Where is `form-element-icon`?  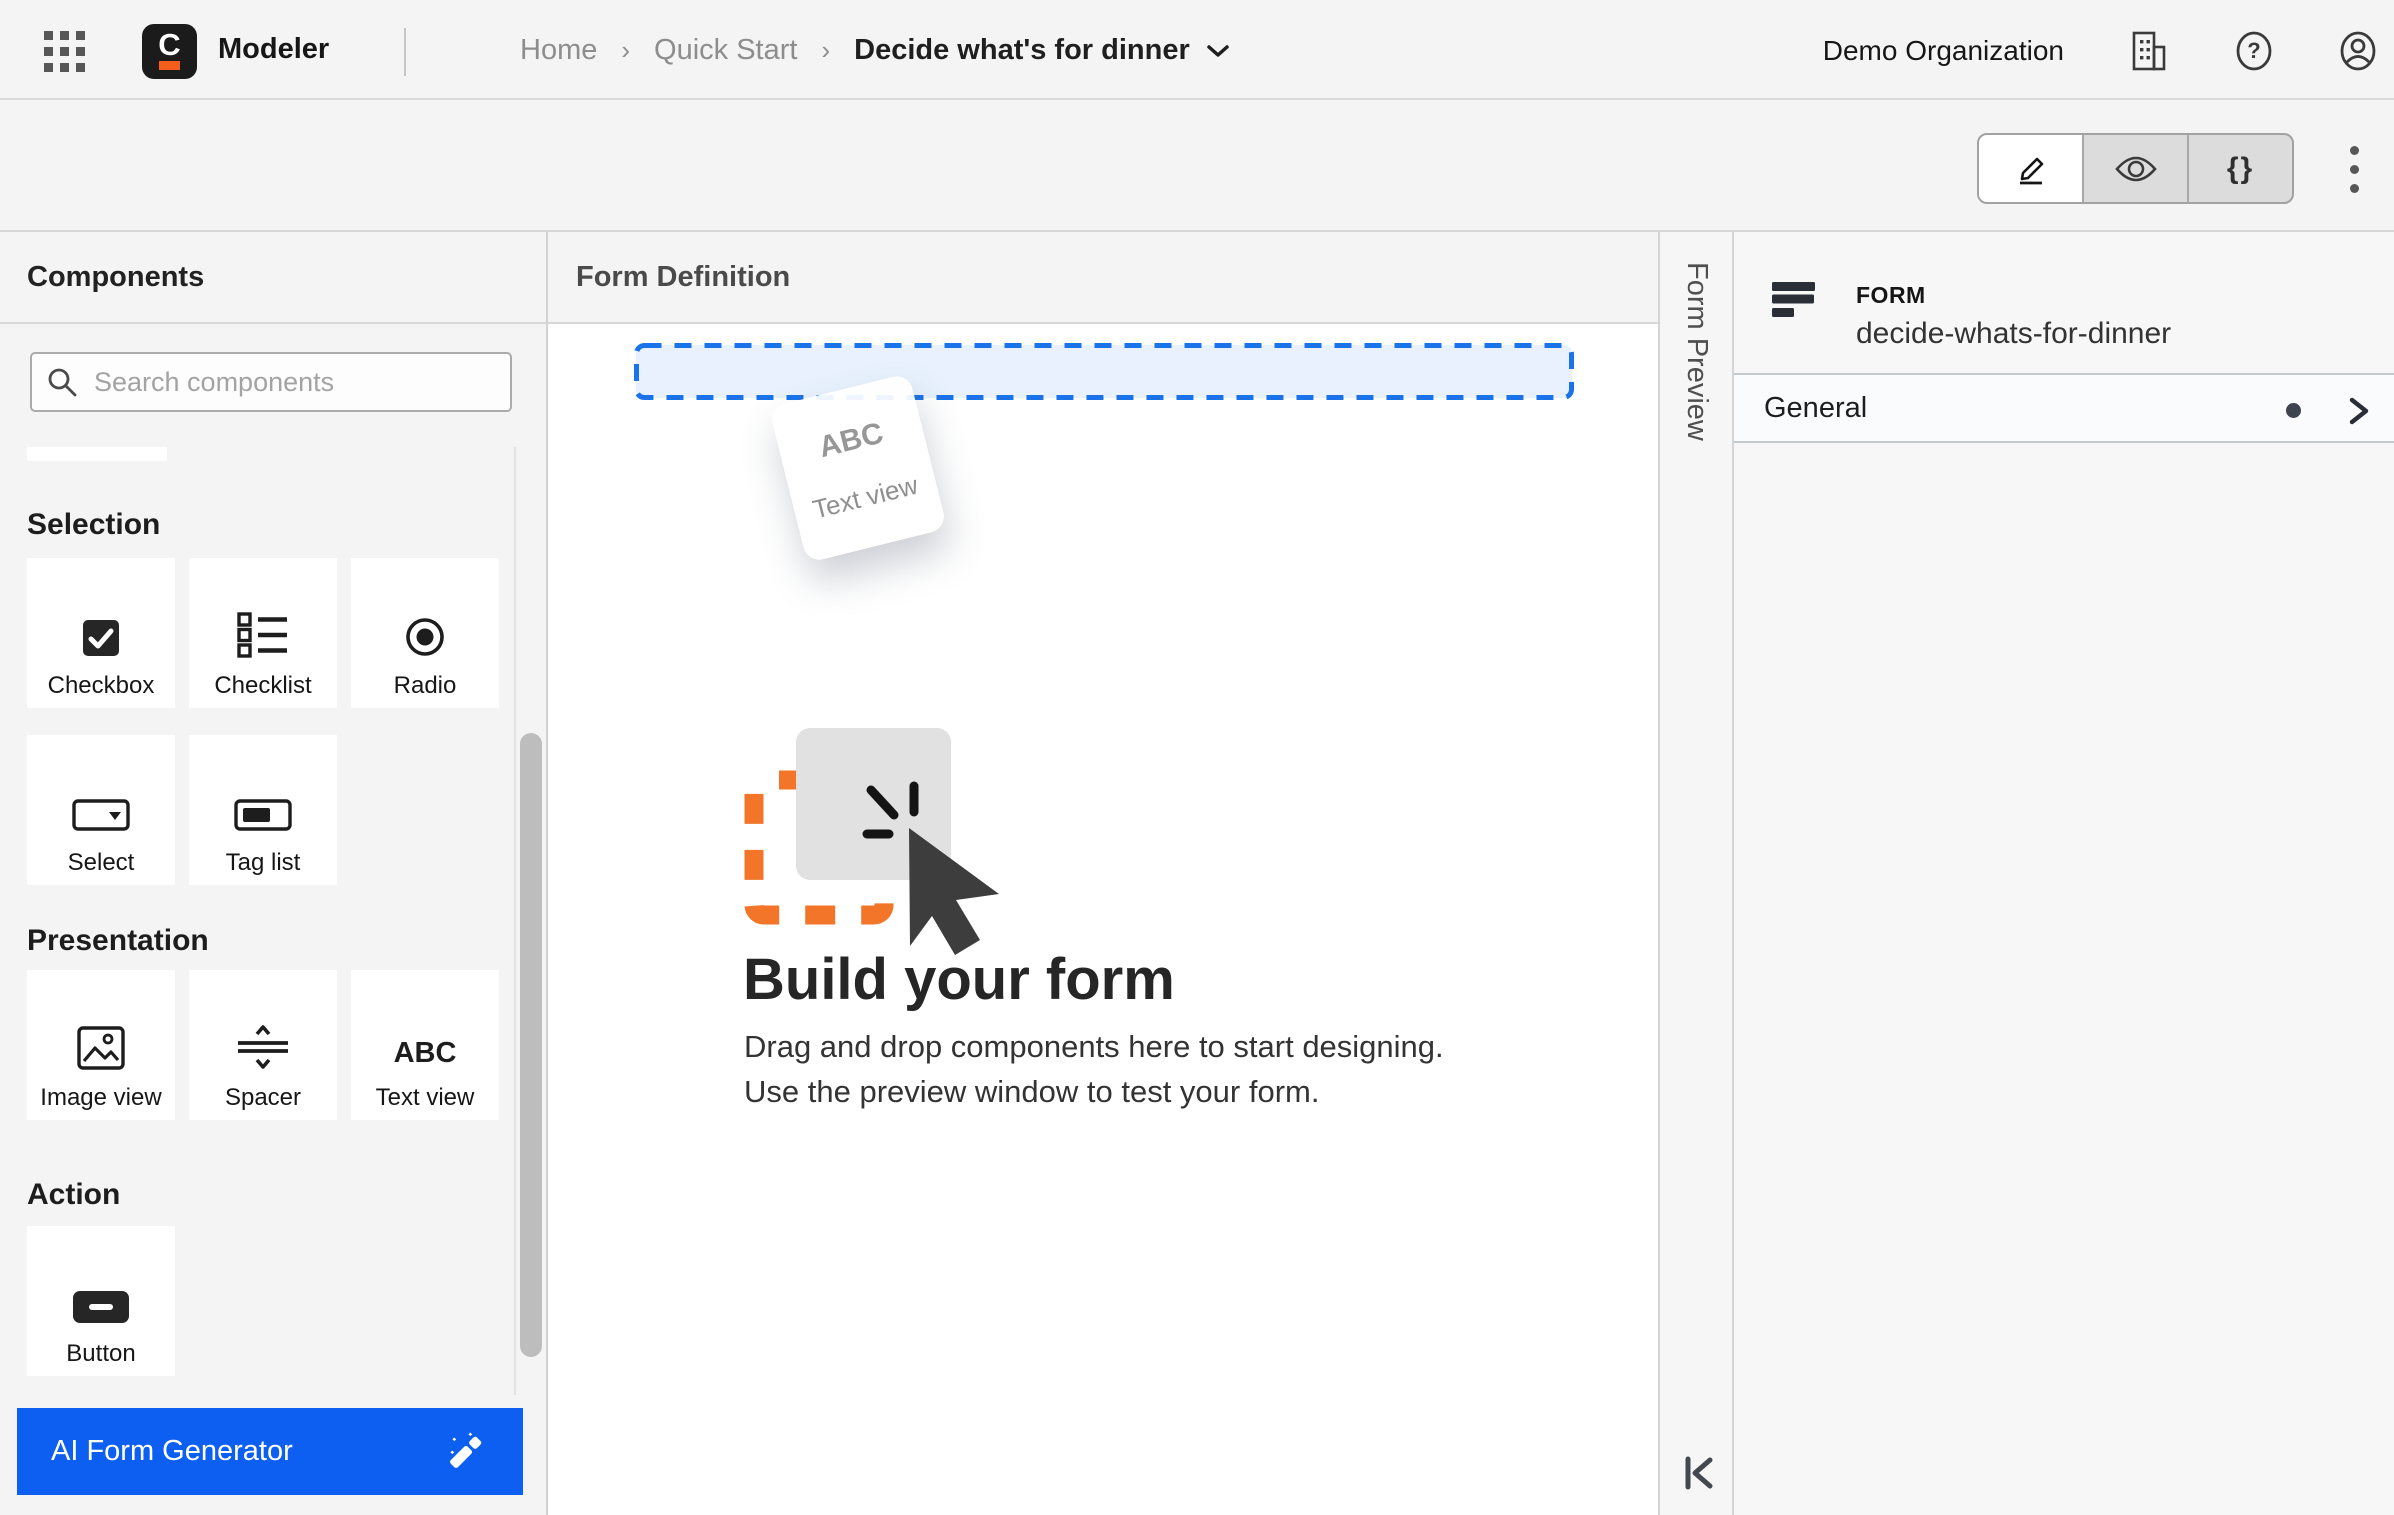 form-element-icon is located at coordinates (1793, 299).